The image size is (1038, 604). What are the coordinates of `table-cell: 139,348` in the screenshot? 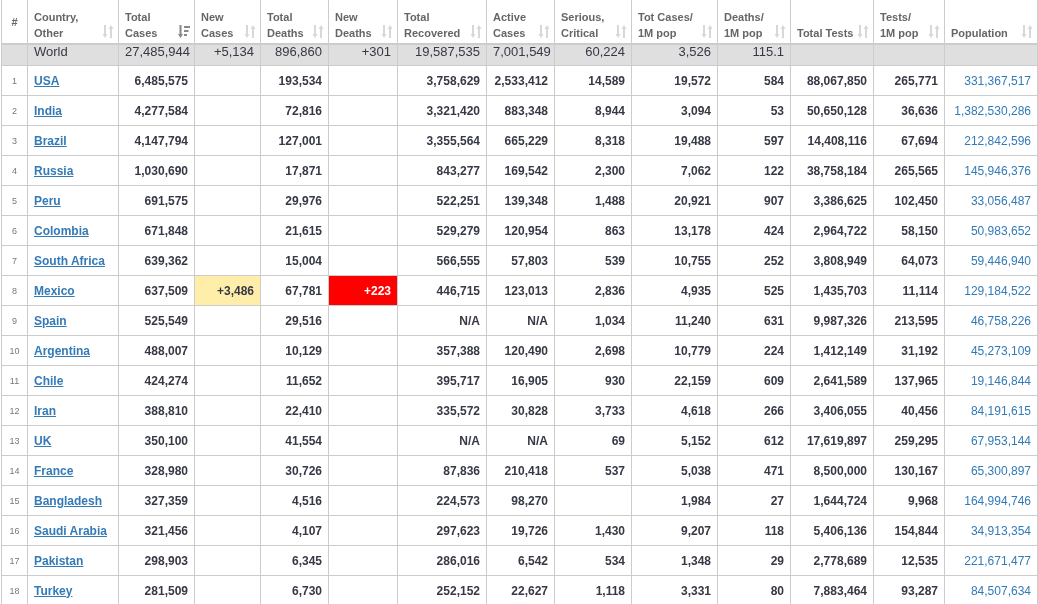 It's located at (520, 200).